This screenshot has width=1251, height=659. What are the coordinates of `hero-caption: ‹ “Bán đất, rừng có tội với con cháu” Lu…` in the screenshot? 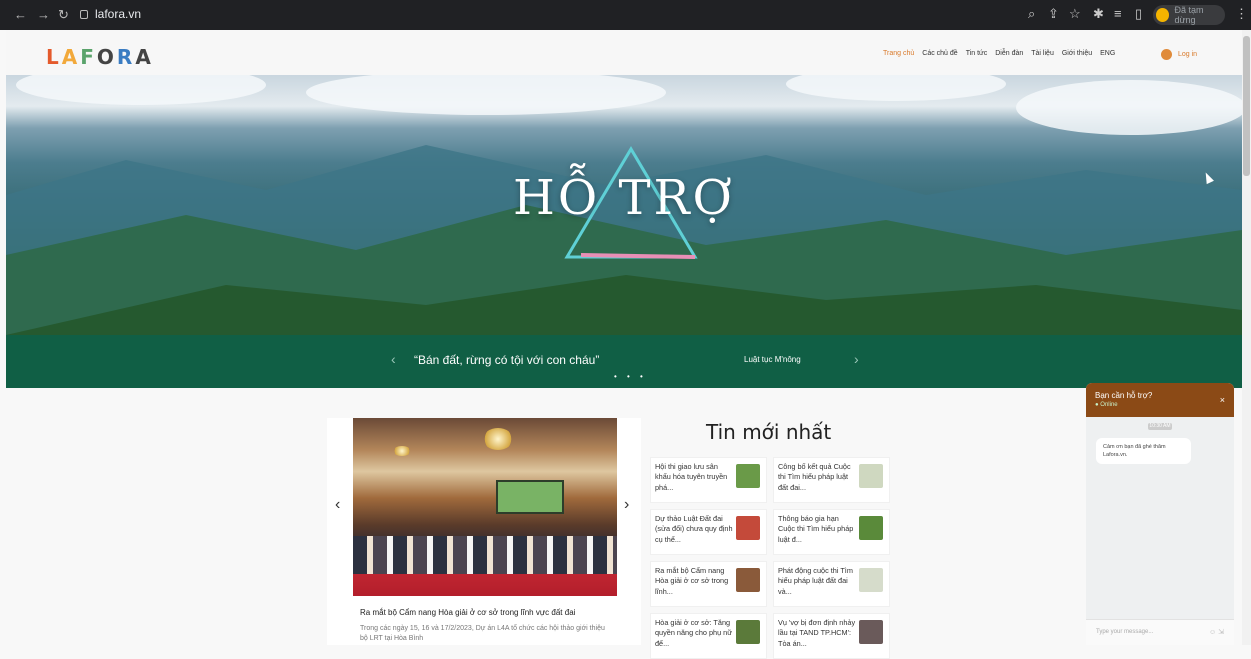 It's located at (624, 361).